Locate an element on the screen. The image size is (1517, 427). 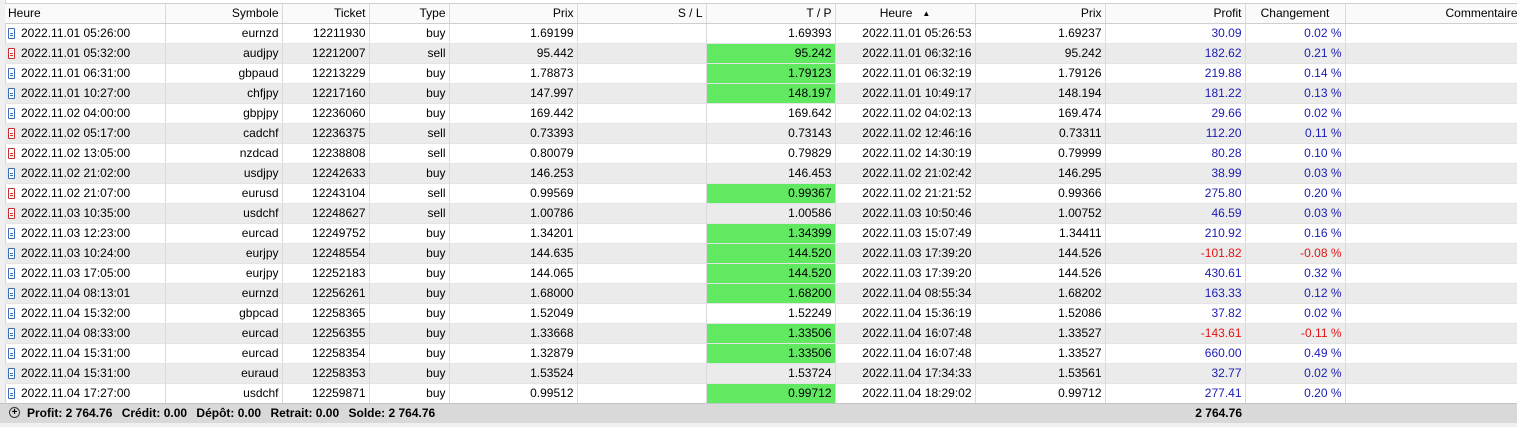
plus-circle-icon: + is located at coordinates (14, 412).